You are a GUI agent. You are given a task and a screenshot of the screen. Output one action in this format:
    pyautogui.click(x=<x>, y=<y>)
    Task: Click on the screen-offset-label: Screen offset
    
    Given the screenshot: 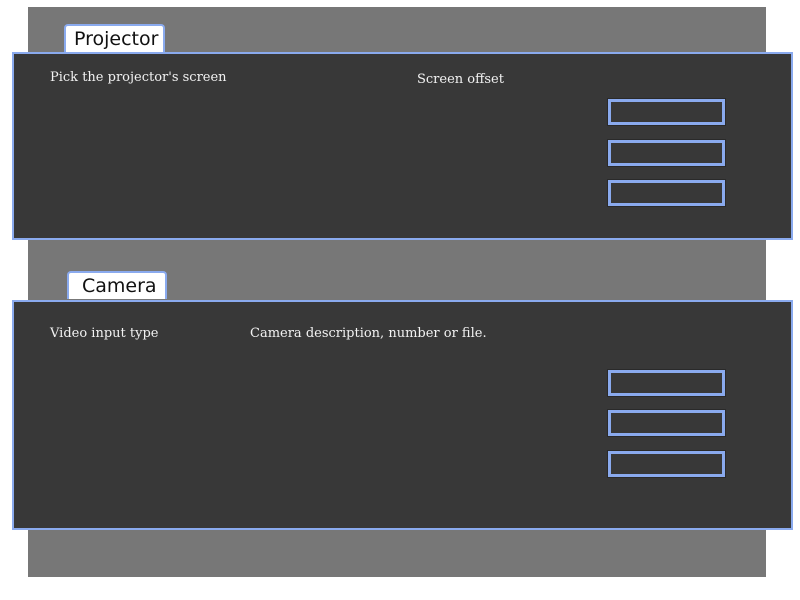 What is the action you would take?
    pyautogui.click(x=460, y=79)
    